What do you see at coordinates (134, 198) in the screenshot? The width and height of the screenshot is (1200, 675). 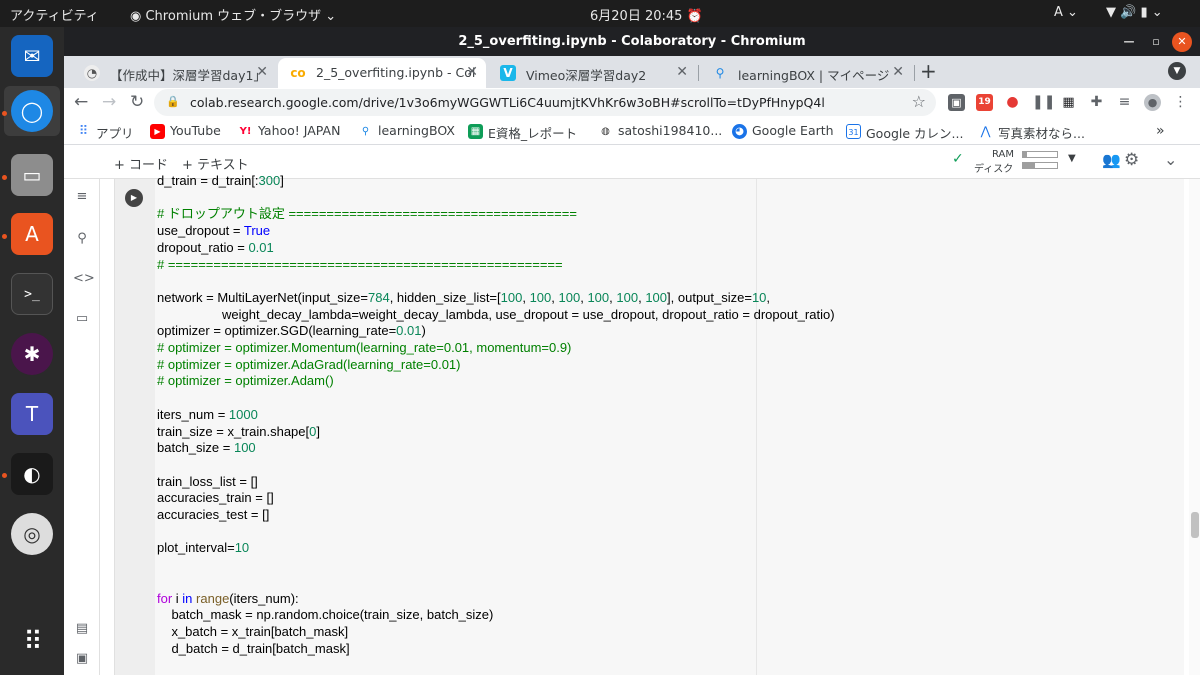 I see `run-cell-button: ▶` at bounding box center [134, 198].